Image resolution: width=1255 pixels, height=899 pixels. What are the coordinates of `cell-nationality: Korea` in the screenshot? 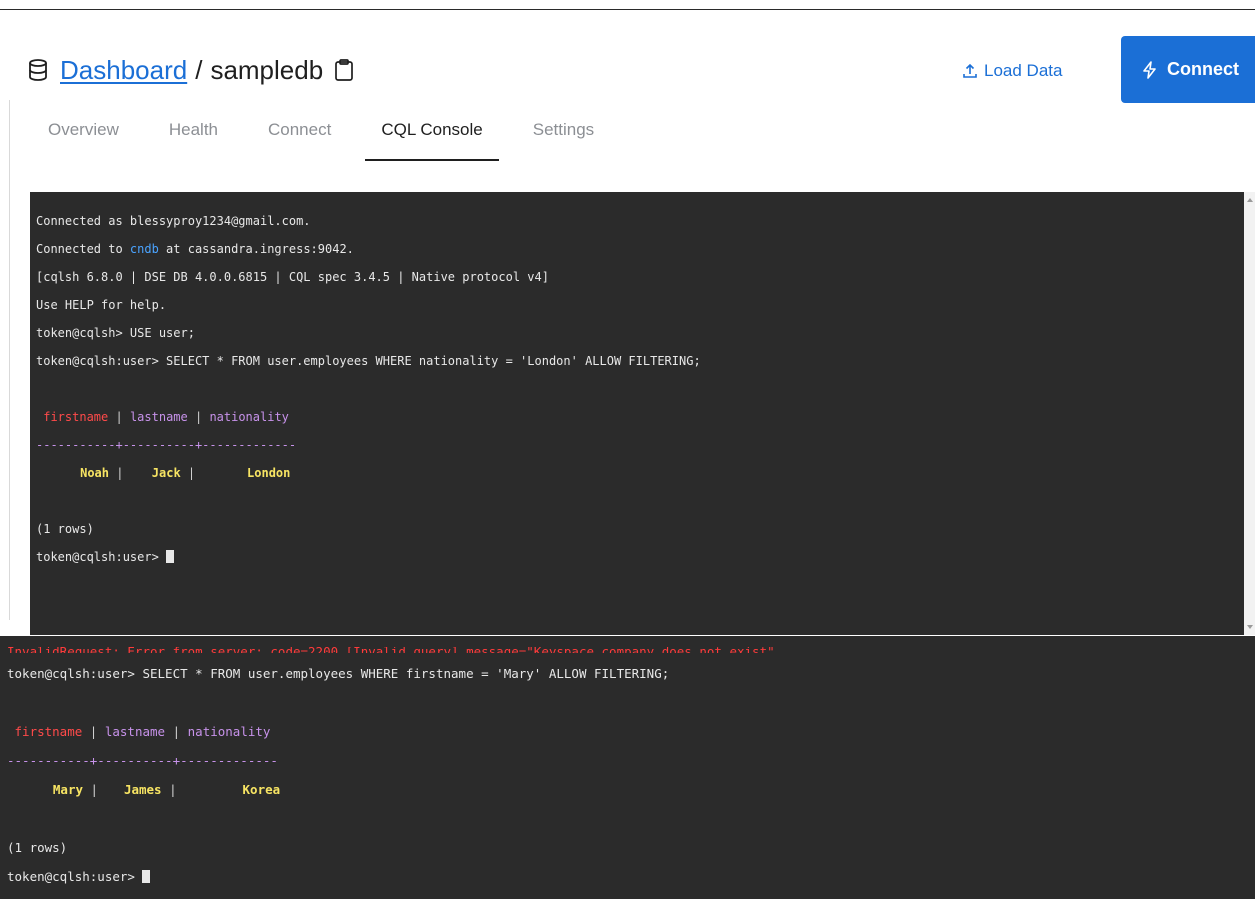 It's located at (261, 789).